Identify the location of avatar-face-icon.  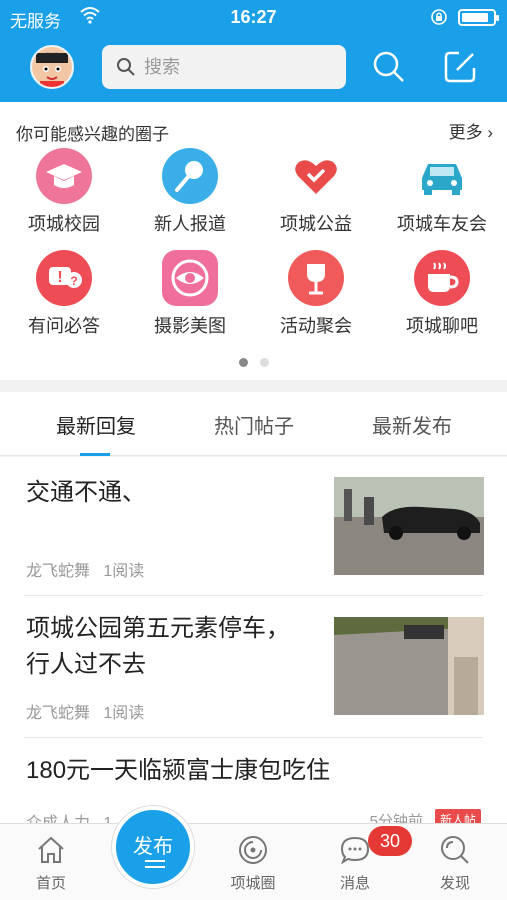
(52, 67).